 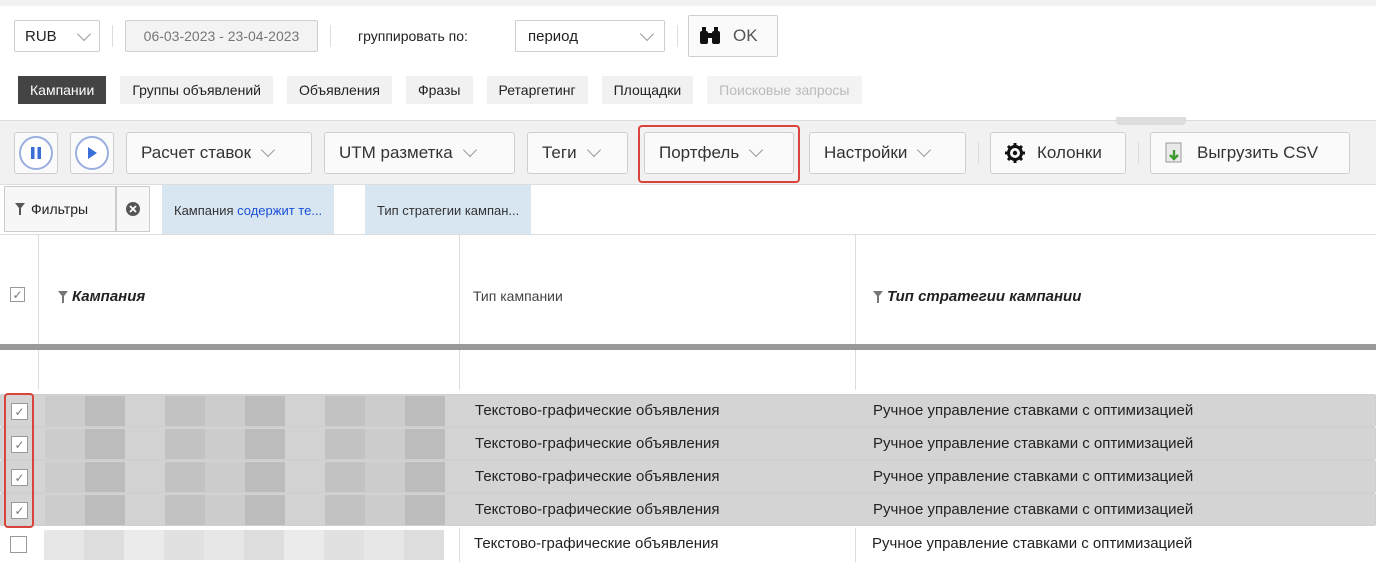 I want to click on close-circle-icon, so click(x=133, y=209).